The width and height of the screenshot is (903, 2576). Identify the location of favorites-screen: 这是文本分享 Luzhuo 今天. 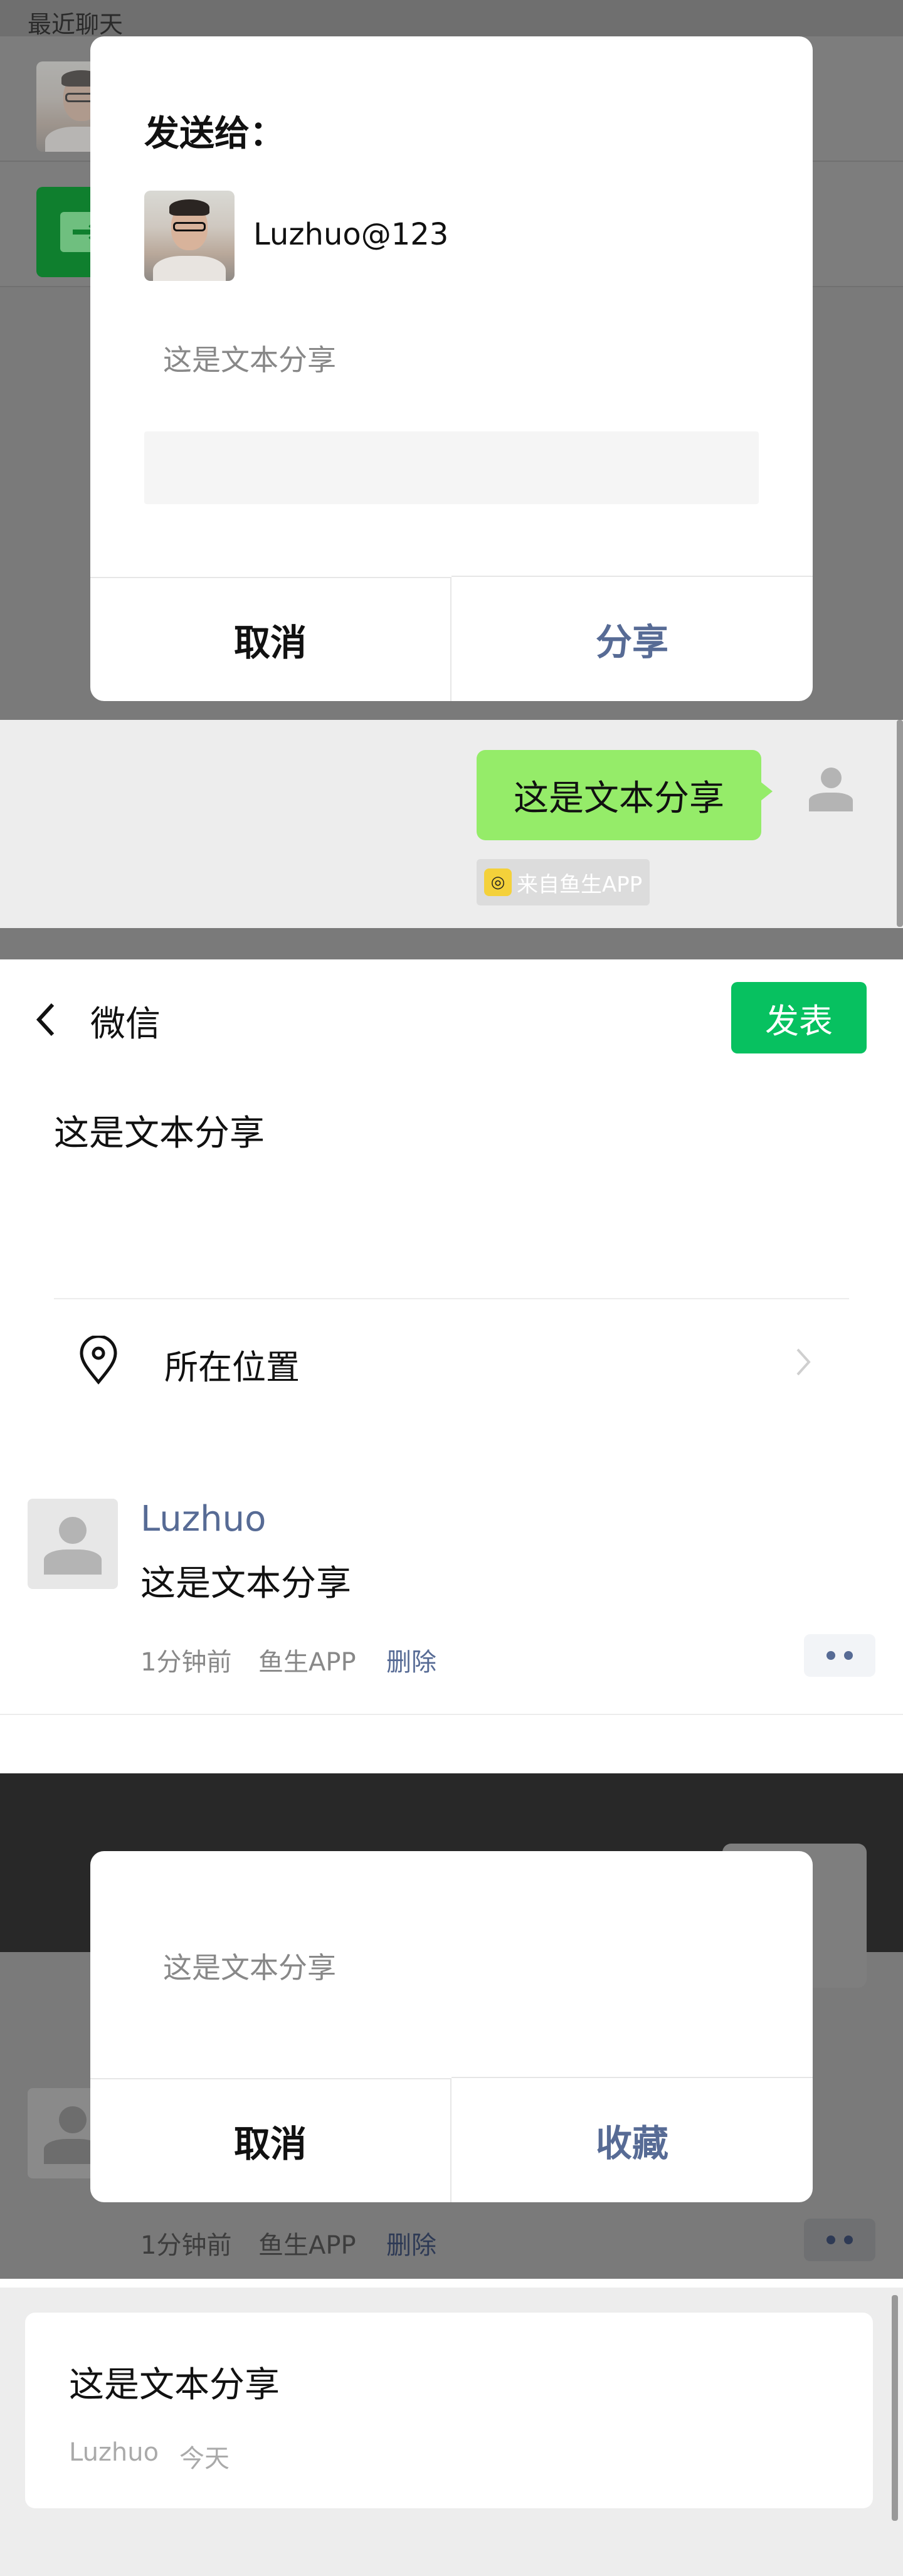
(451, 2432).